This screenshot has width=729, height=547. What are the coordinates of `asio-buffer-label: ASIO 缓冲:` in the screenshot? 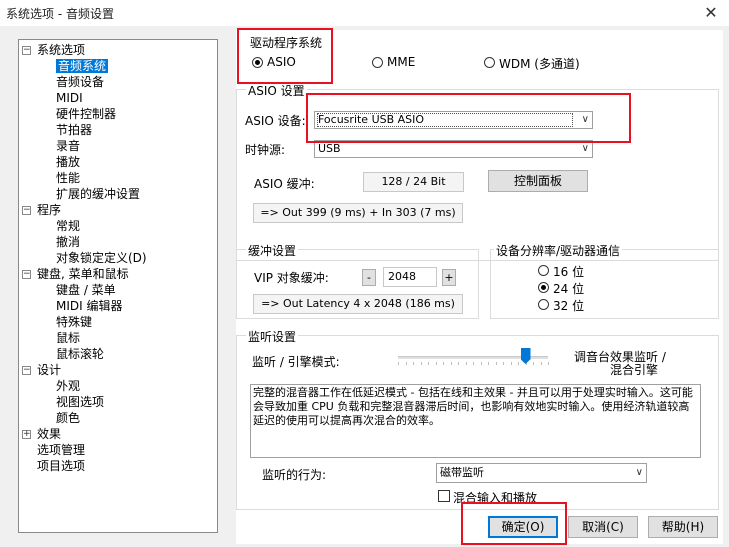 It's located at (284, 184).